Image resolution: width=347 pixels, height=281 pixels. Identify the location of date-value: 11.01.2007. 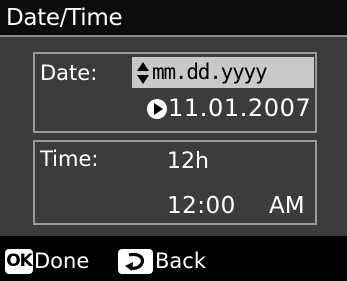
(239, 108).